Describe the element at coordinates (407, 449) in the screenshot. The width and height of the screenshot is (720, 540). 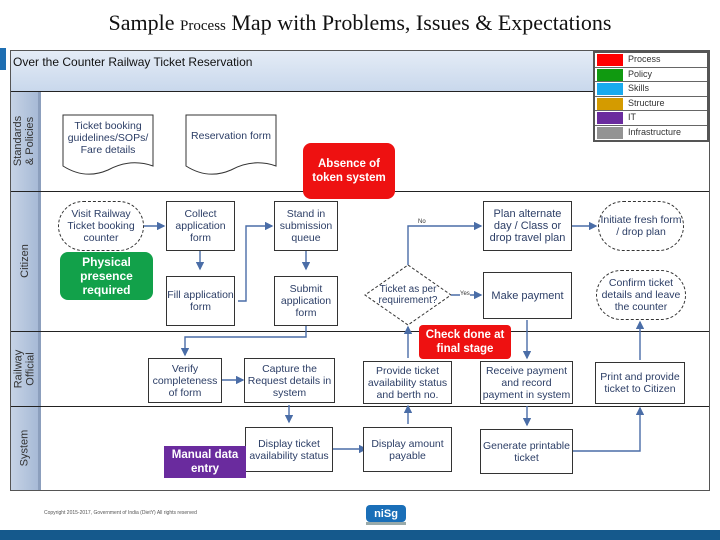
I see `node-display-amount: Display amount payable` at that location.